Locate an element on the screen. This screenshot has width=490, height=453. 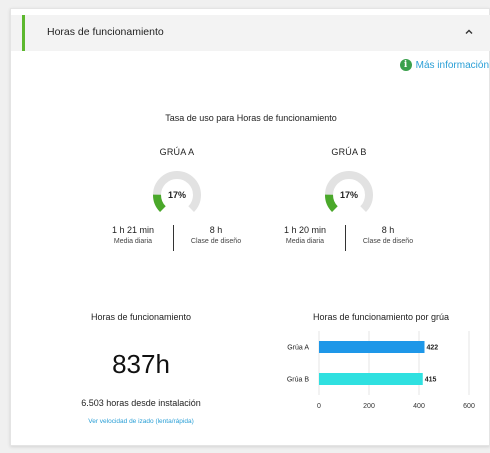
section-header: Horas de funcionamiento is located at coordinates (250, 33).